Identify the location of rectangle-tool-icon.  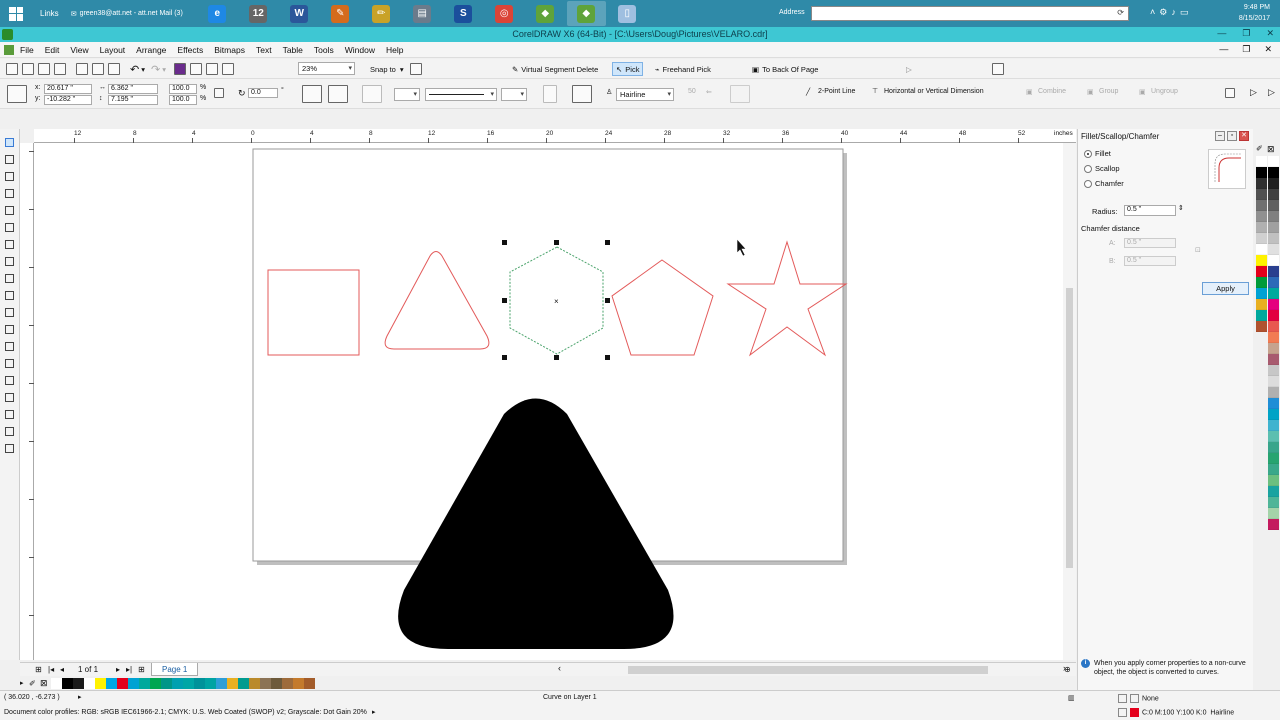
(10, 244).